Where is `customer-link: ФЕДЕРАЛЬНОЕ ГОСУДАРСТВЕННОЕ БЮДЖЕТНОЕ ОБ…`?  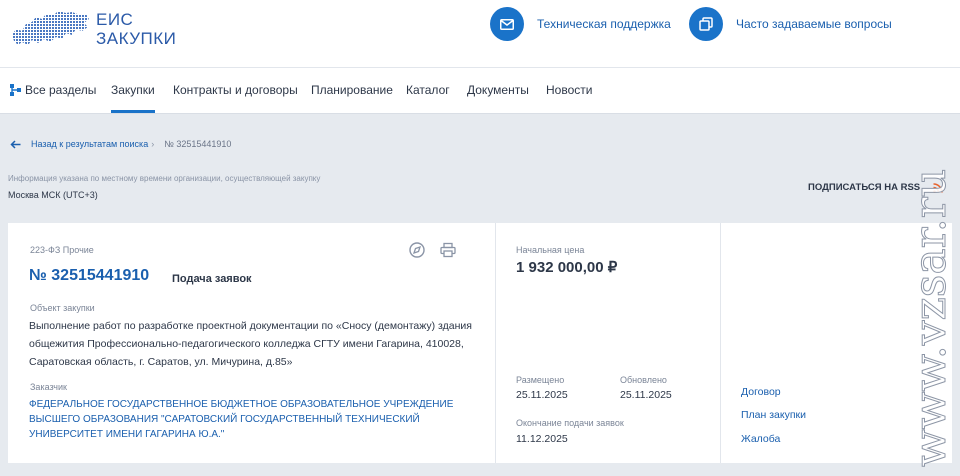 customer-link: ФЕДЕРАЛЬНОЕ ГОСУДАРСТВЕННОЕ БЮДЖЕТНОЕ ОБ… is located at coordinates (254, 419).